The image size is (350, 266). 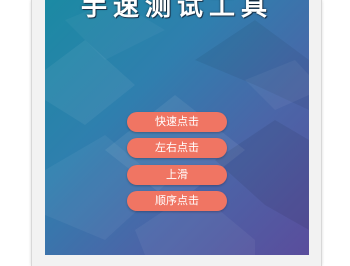 What do you see at coordinates (177, 122) in the screenshot?
I see `fast-click-button: 快速点击` at bounding box center [177, 122].